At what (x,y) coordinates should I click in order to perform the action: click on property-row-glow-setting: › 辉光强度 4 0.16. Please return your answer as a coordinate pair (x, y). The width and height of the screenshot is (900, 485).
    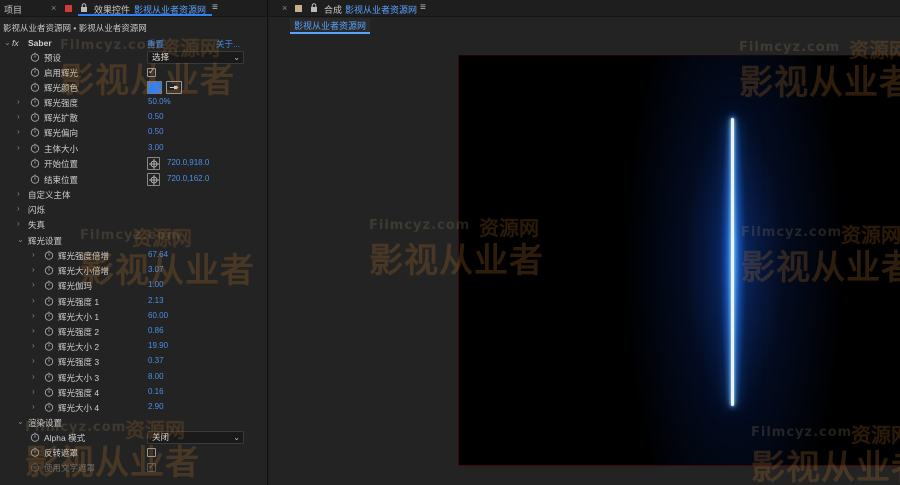
    Looking at the image, I should click on (133, 392).